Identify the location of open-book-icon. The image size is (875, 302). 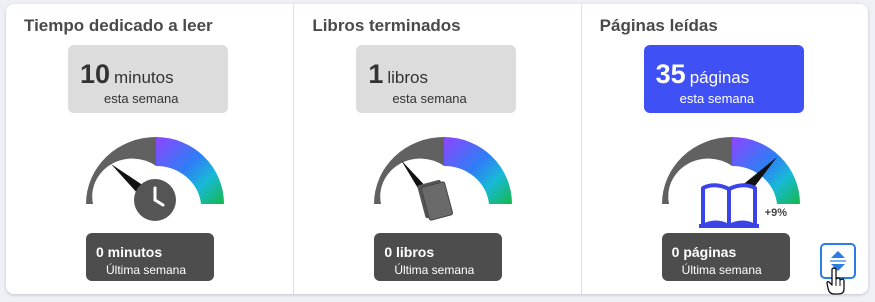
(728, 205).